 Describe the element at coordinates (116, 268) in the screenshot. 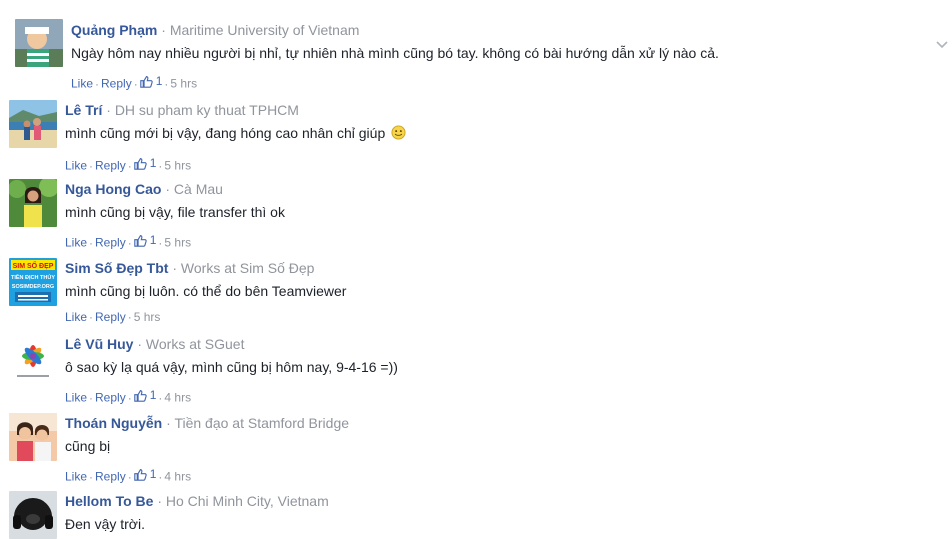

I see `author-name: Sim Số Đẹp Tbt` at that location.